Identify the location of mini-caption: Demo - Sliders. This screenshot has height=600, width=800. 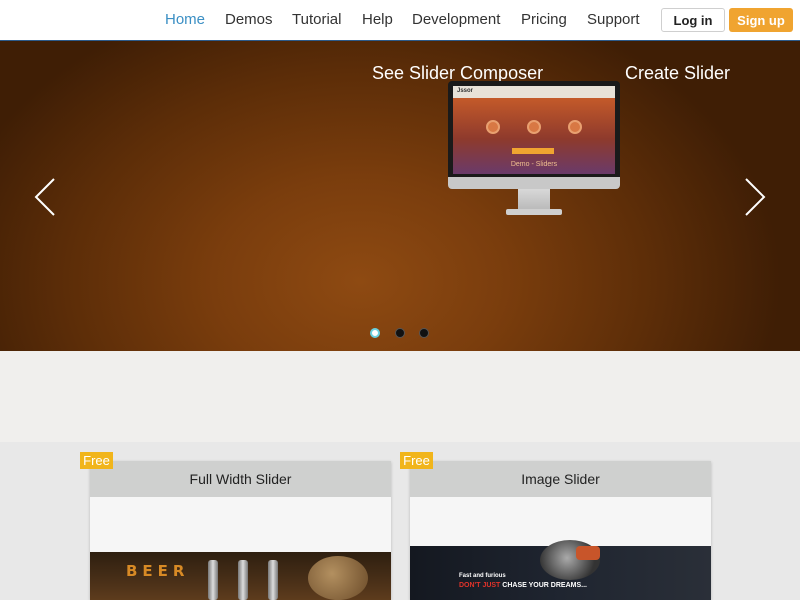
(534, 164).